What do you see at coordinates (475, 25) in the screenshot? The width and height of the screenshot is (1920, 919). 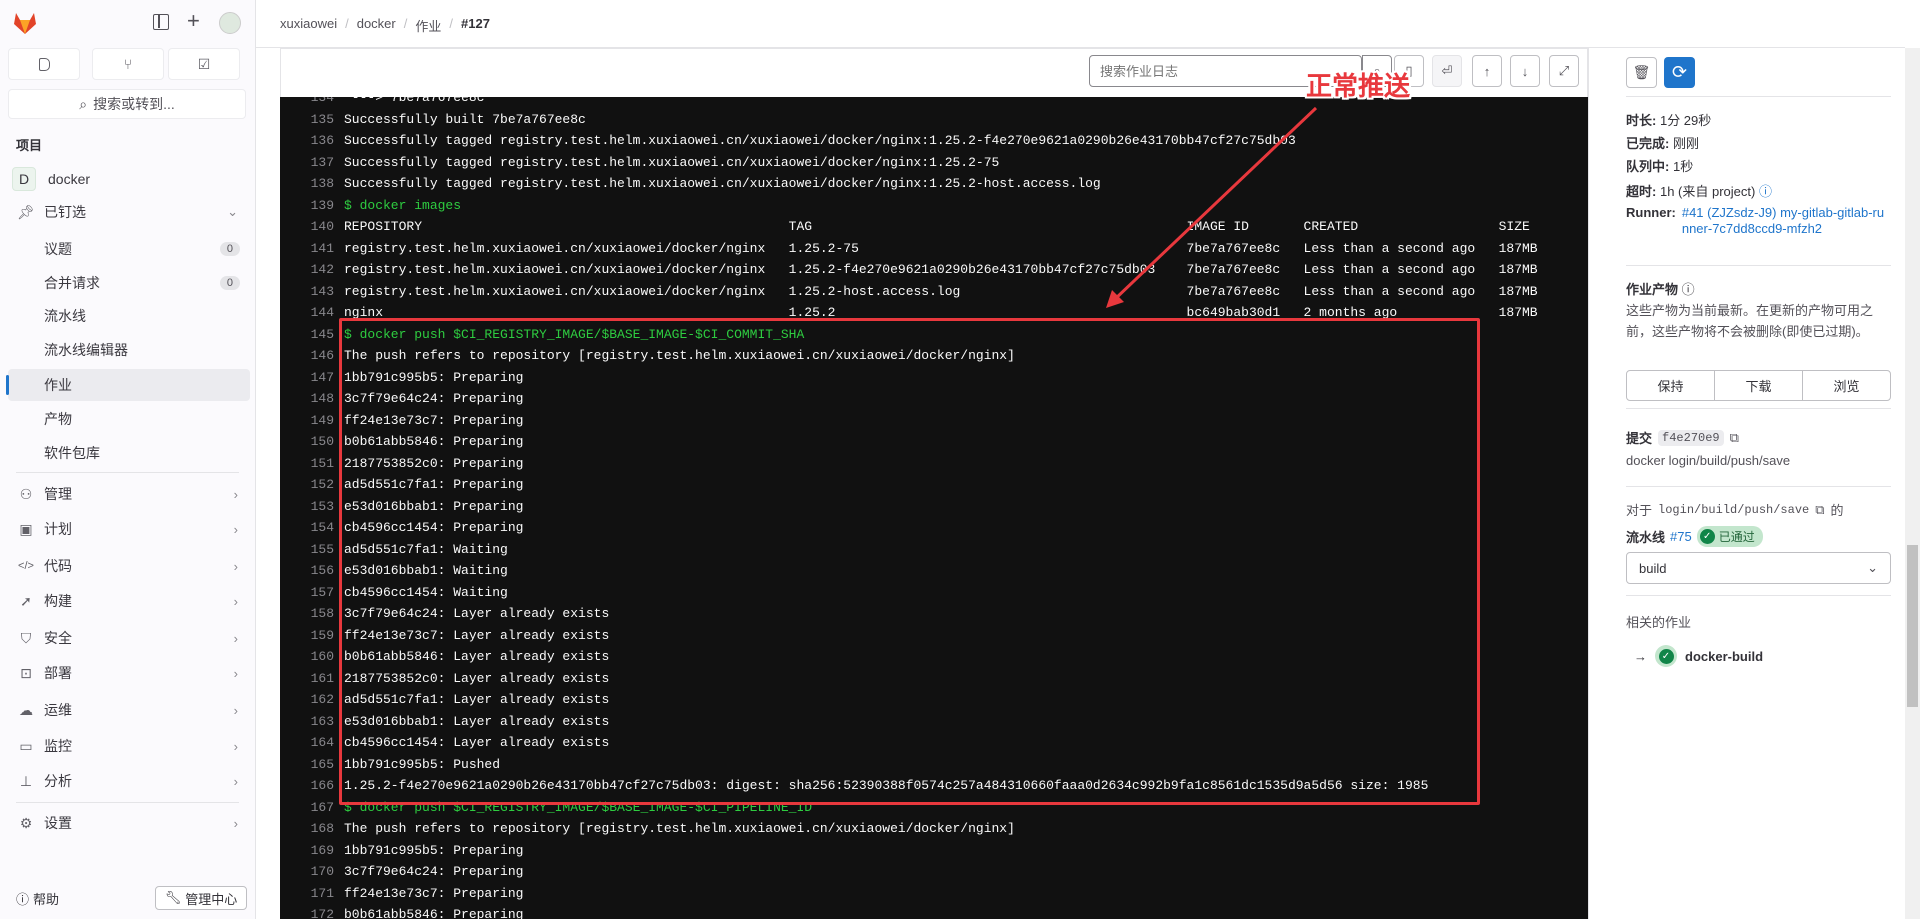 I see `breadcrumb-job-id: #127` at bounding box center [475, 25].